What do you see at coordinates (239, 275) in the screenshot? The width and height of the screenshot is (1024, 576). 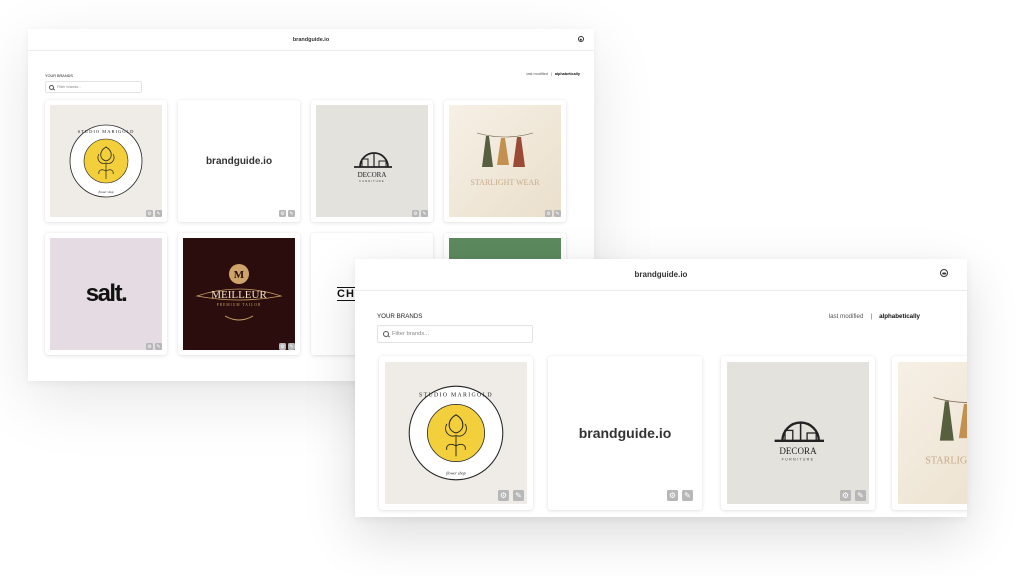 I see `logo-monogram: M` at bounding box center [239, 275].